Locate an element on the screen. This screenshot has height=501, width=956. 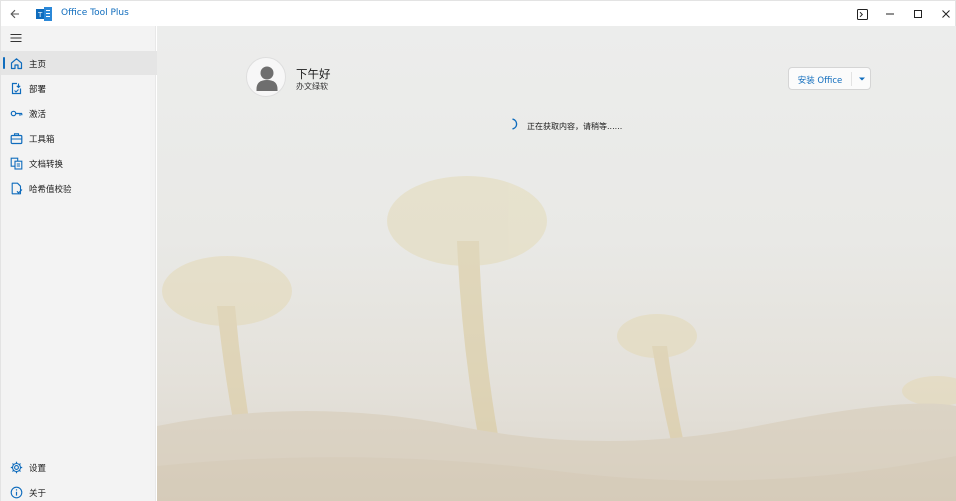
app-title: Office Tool Plus is located at coordinates (95, 13).